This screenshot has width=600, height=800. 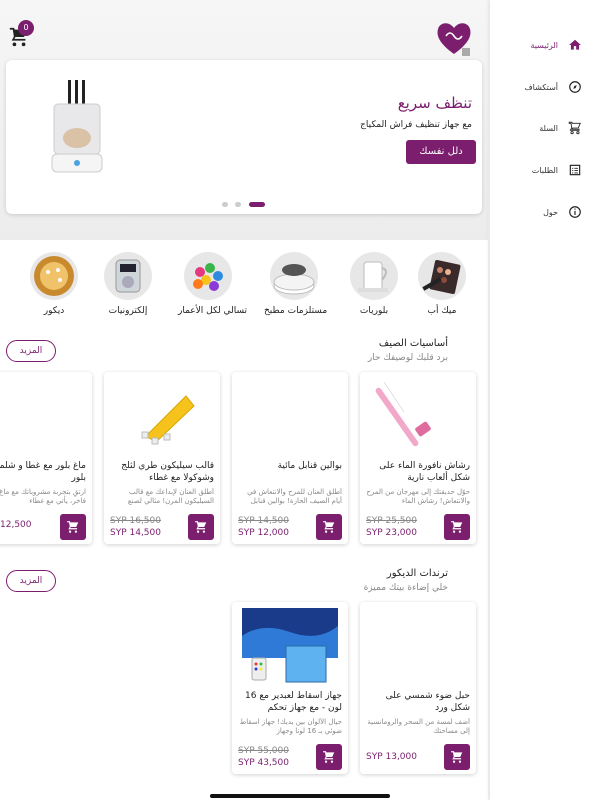 I want to click on orders-icon, so click(x=575, y=170).